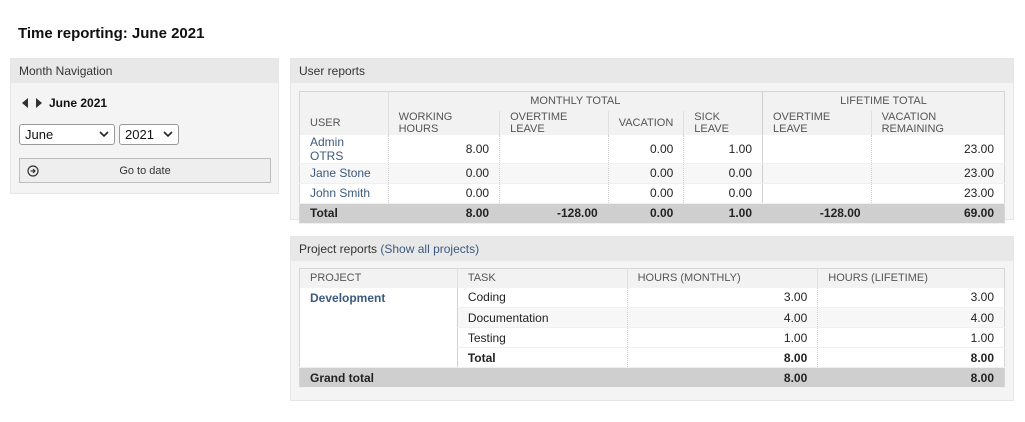 The width and height of the screenshot is (1025, 422). What do you see at coordinates (327, 149) in the screenshot?
I see `user-link: Admin OTRS` at bounding box center [327, 149].